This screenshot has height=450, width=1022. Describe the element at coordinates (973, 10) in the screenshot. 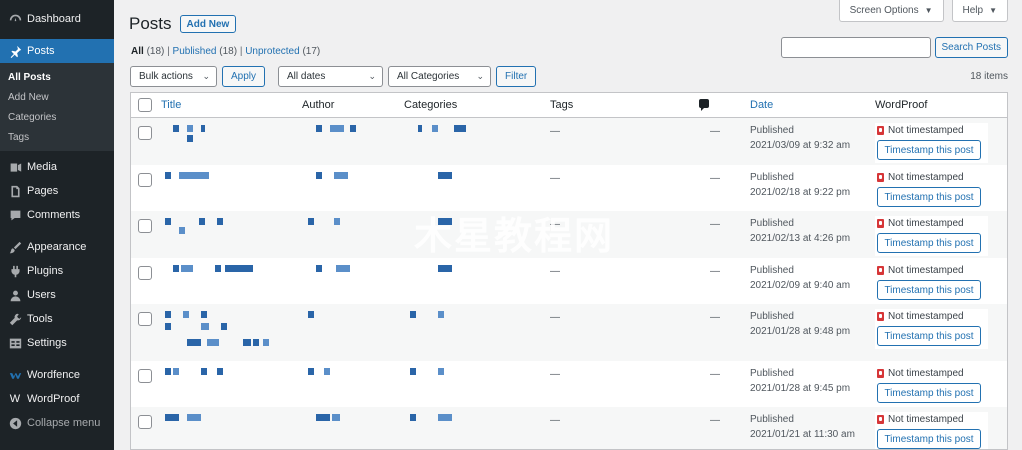

I see `help-label: Help` at that location.